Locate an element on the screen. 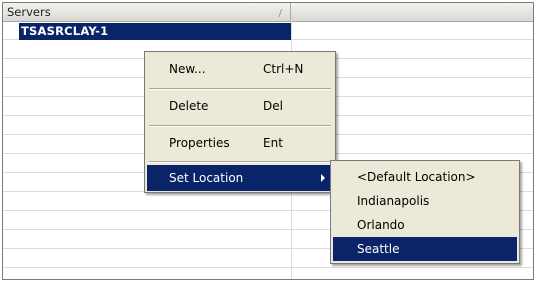 The width and height of the screenshot is (538, 284). menu-item-set-location-label: Set Location is located at coordinates (206, 178).